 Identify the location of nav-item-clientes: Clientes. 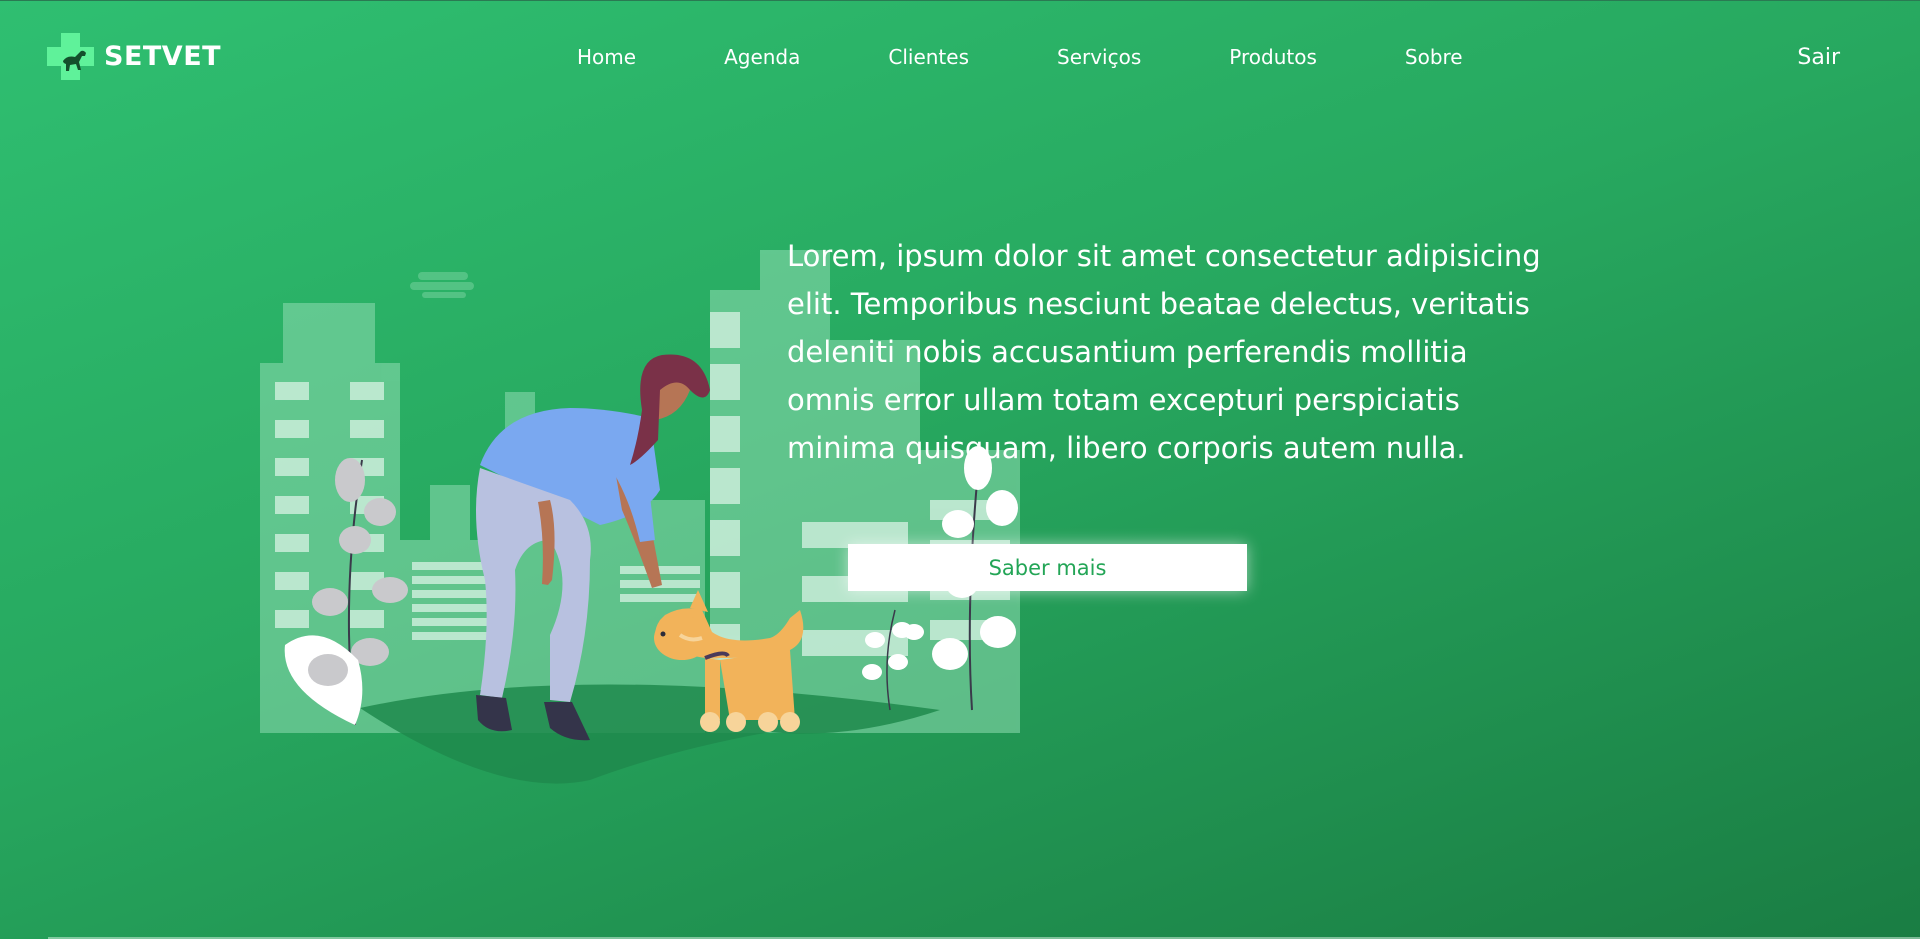
(928, 57).